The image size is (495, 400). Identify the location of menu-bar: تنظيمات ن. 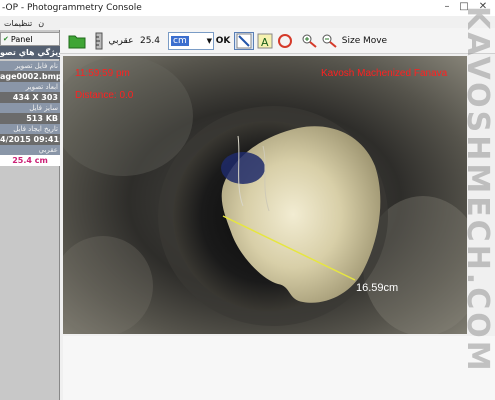
(30, 23).